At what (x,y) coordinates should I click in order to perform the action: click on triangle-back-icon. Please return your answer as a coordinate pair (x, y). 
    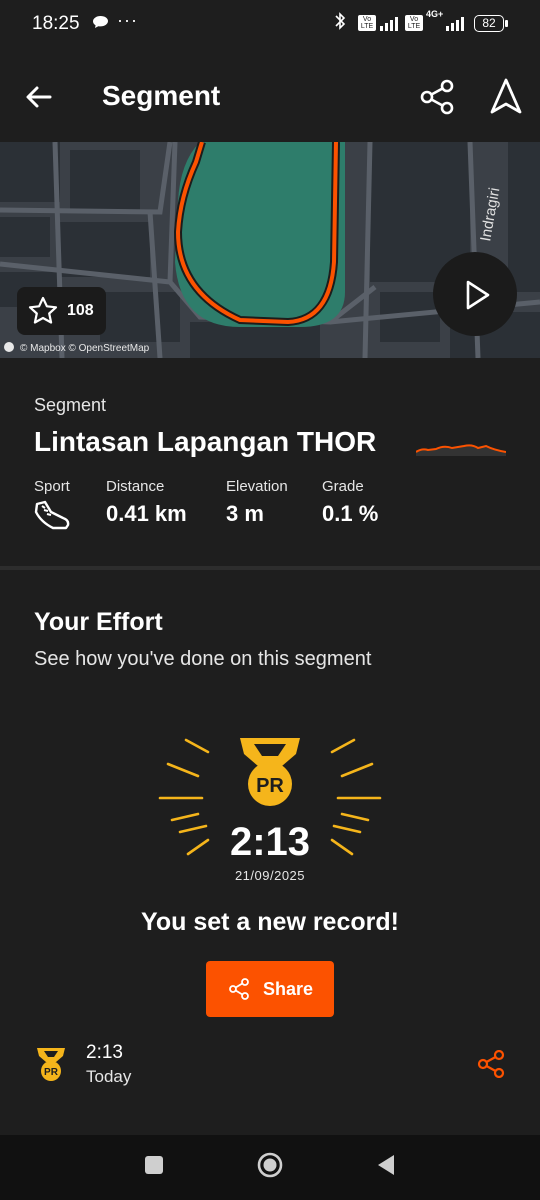
    Looking at the image, I should click on (386, 1165).